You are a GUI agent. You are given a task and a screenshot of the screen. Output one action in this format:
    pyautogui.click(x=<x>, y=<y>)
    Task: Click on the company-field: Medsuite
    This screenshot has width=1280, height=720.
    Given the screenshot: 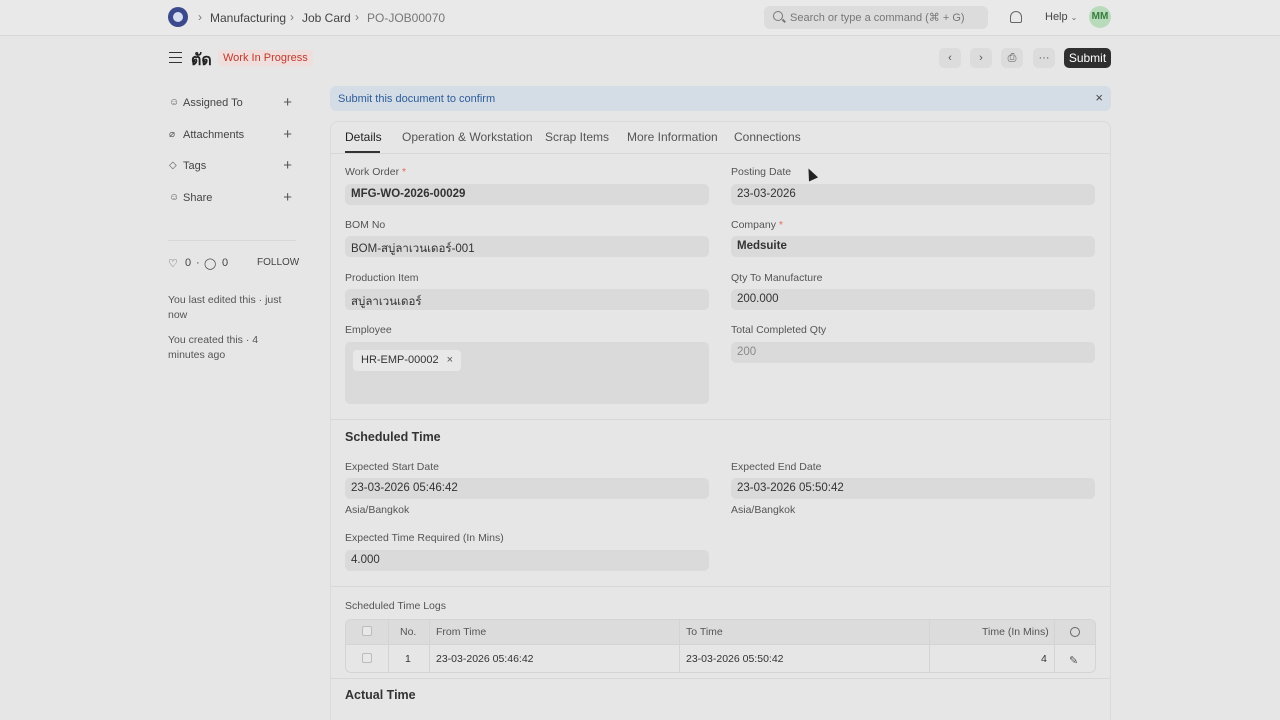 What is the action you would take?
    pyautogui.click(x=913, y=246)
    